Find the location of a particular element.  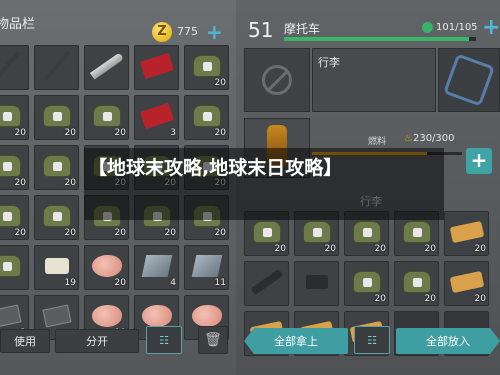

item-slot: 4 is located at coordinates (156, 267).